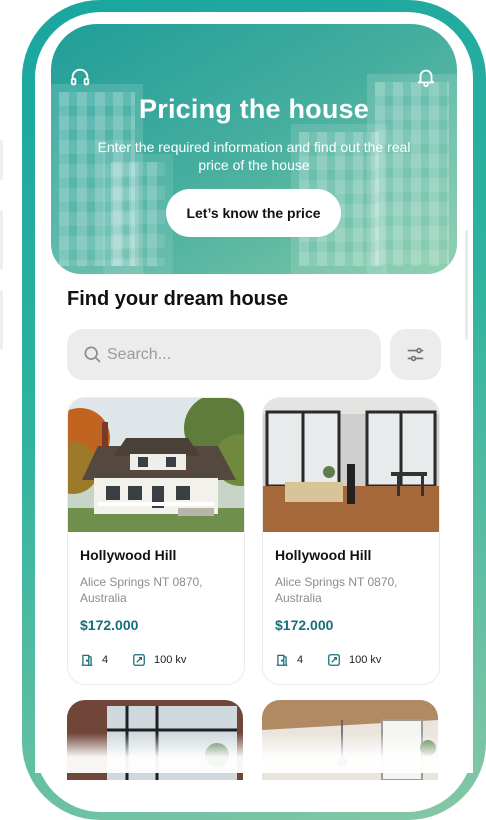 The image size is (486, 820). I want to click on search-bar, so click(224, 354).